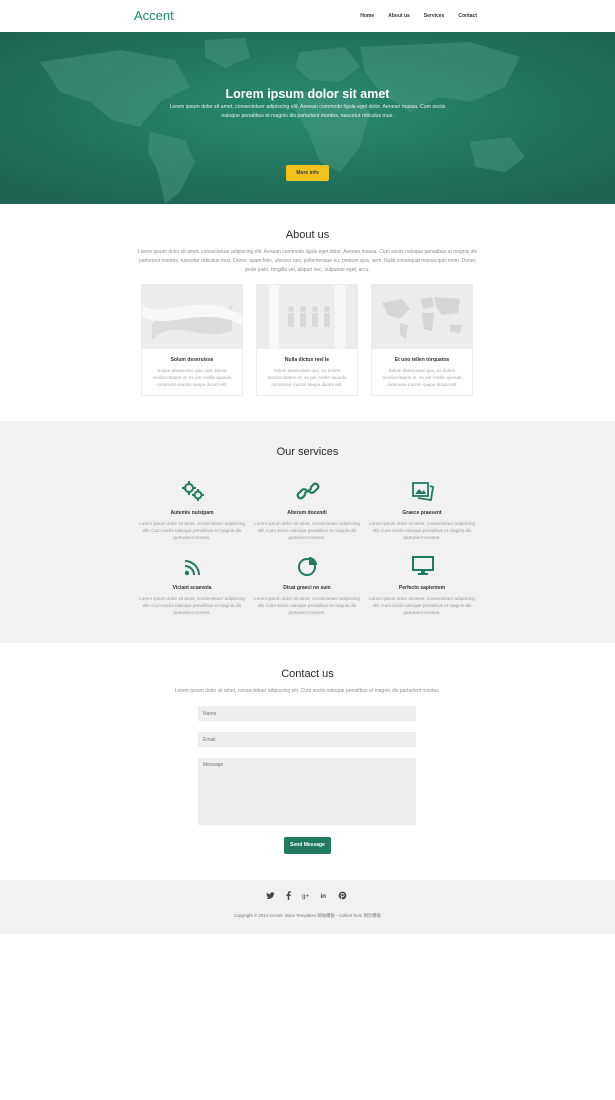  I want to click on chain-link-icon, so click(308, 491).